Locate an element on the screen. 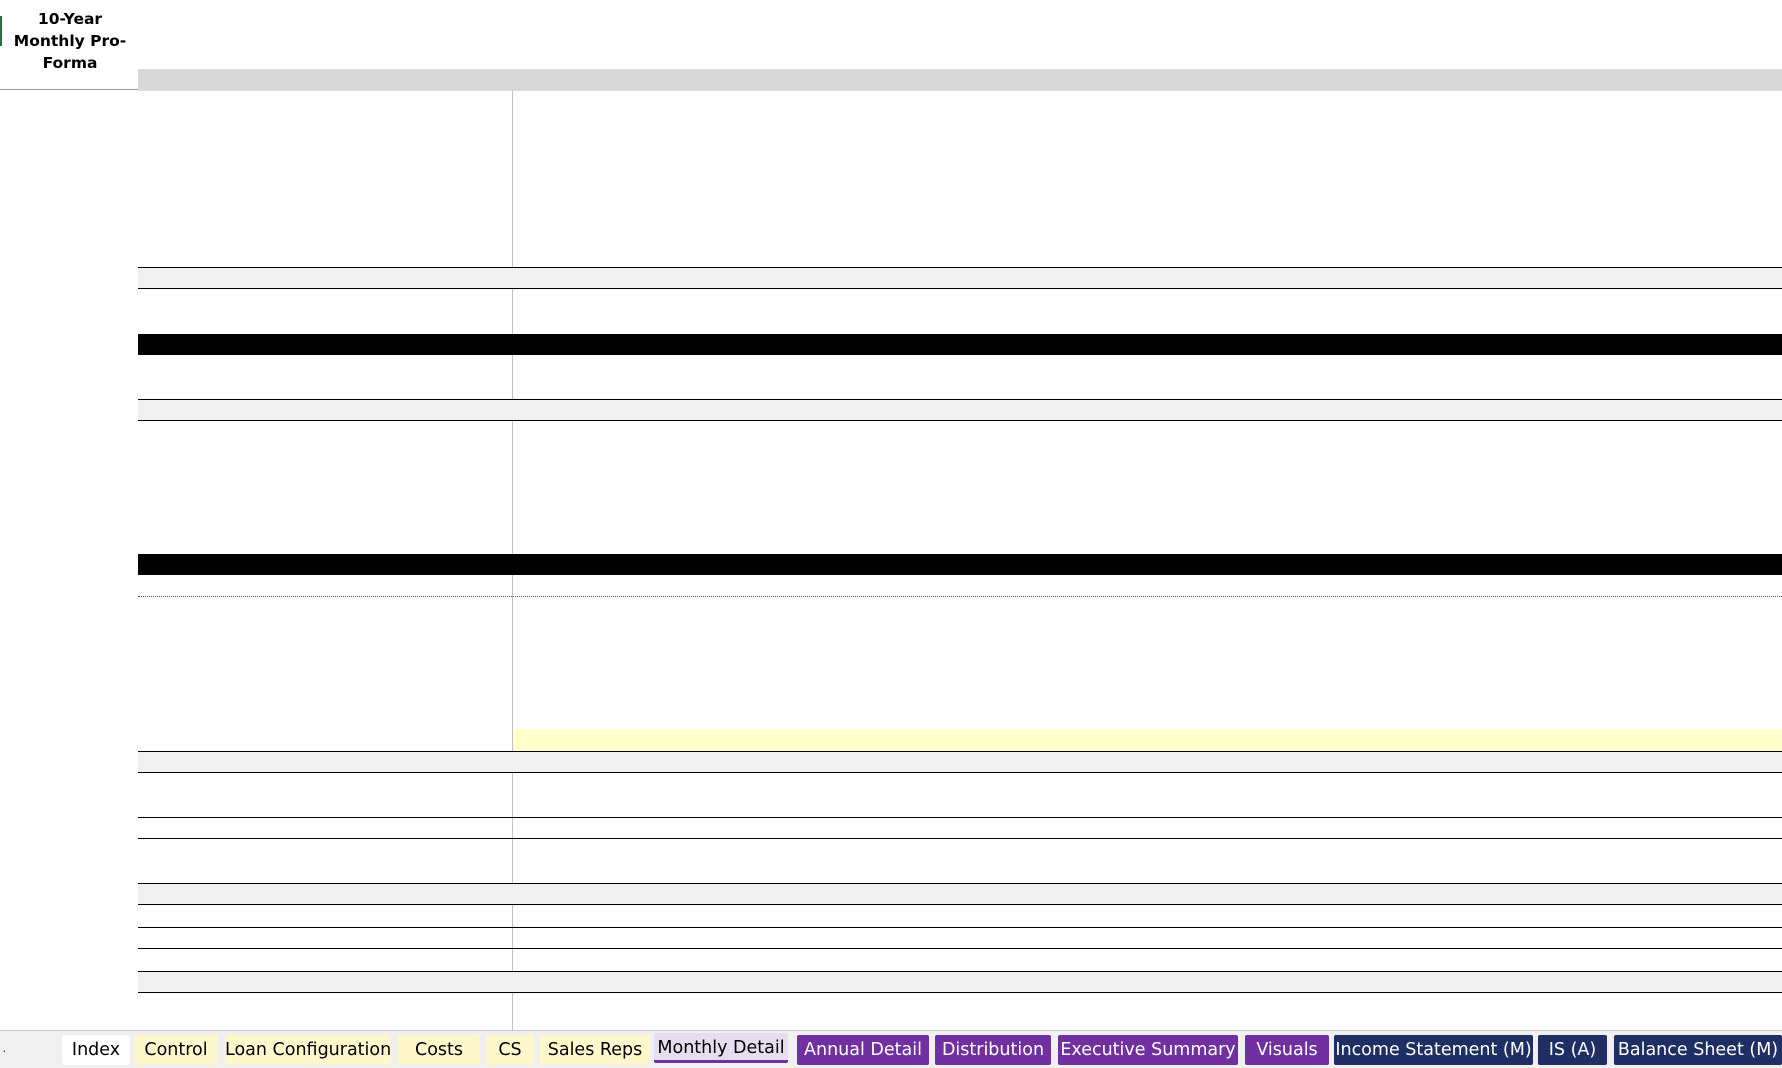 The width and height of the screenshot is (1782, 1068). sheet-tab: Index is located at coordinates (96, 1050).